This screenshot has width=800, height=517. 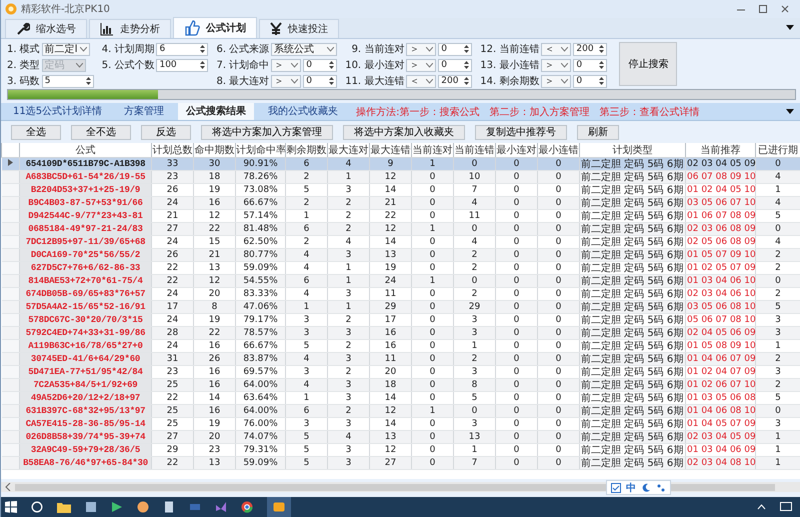 I want to click on table-cell: 0, so click(x=475, y=411).